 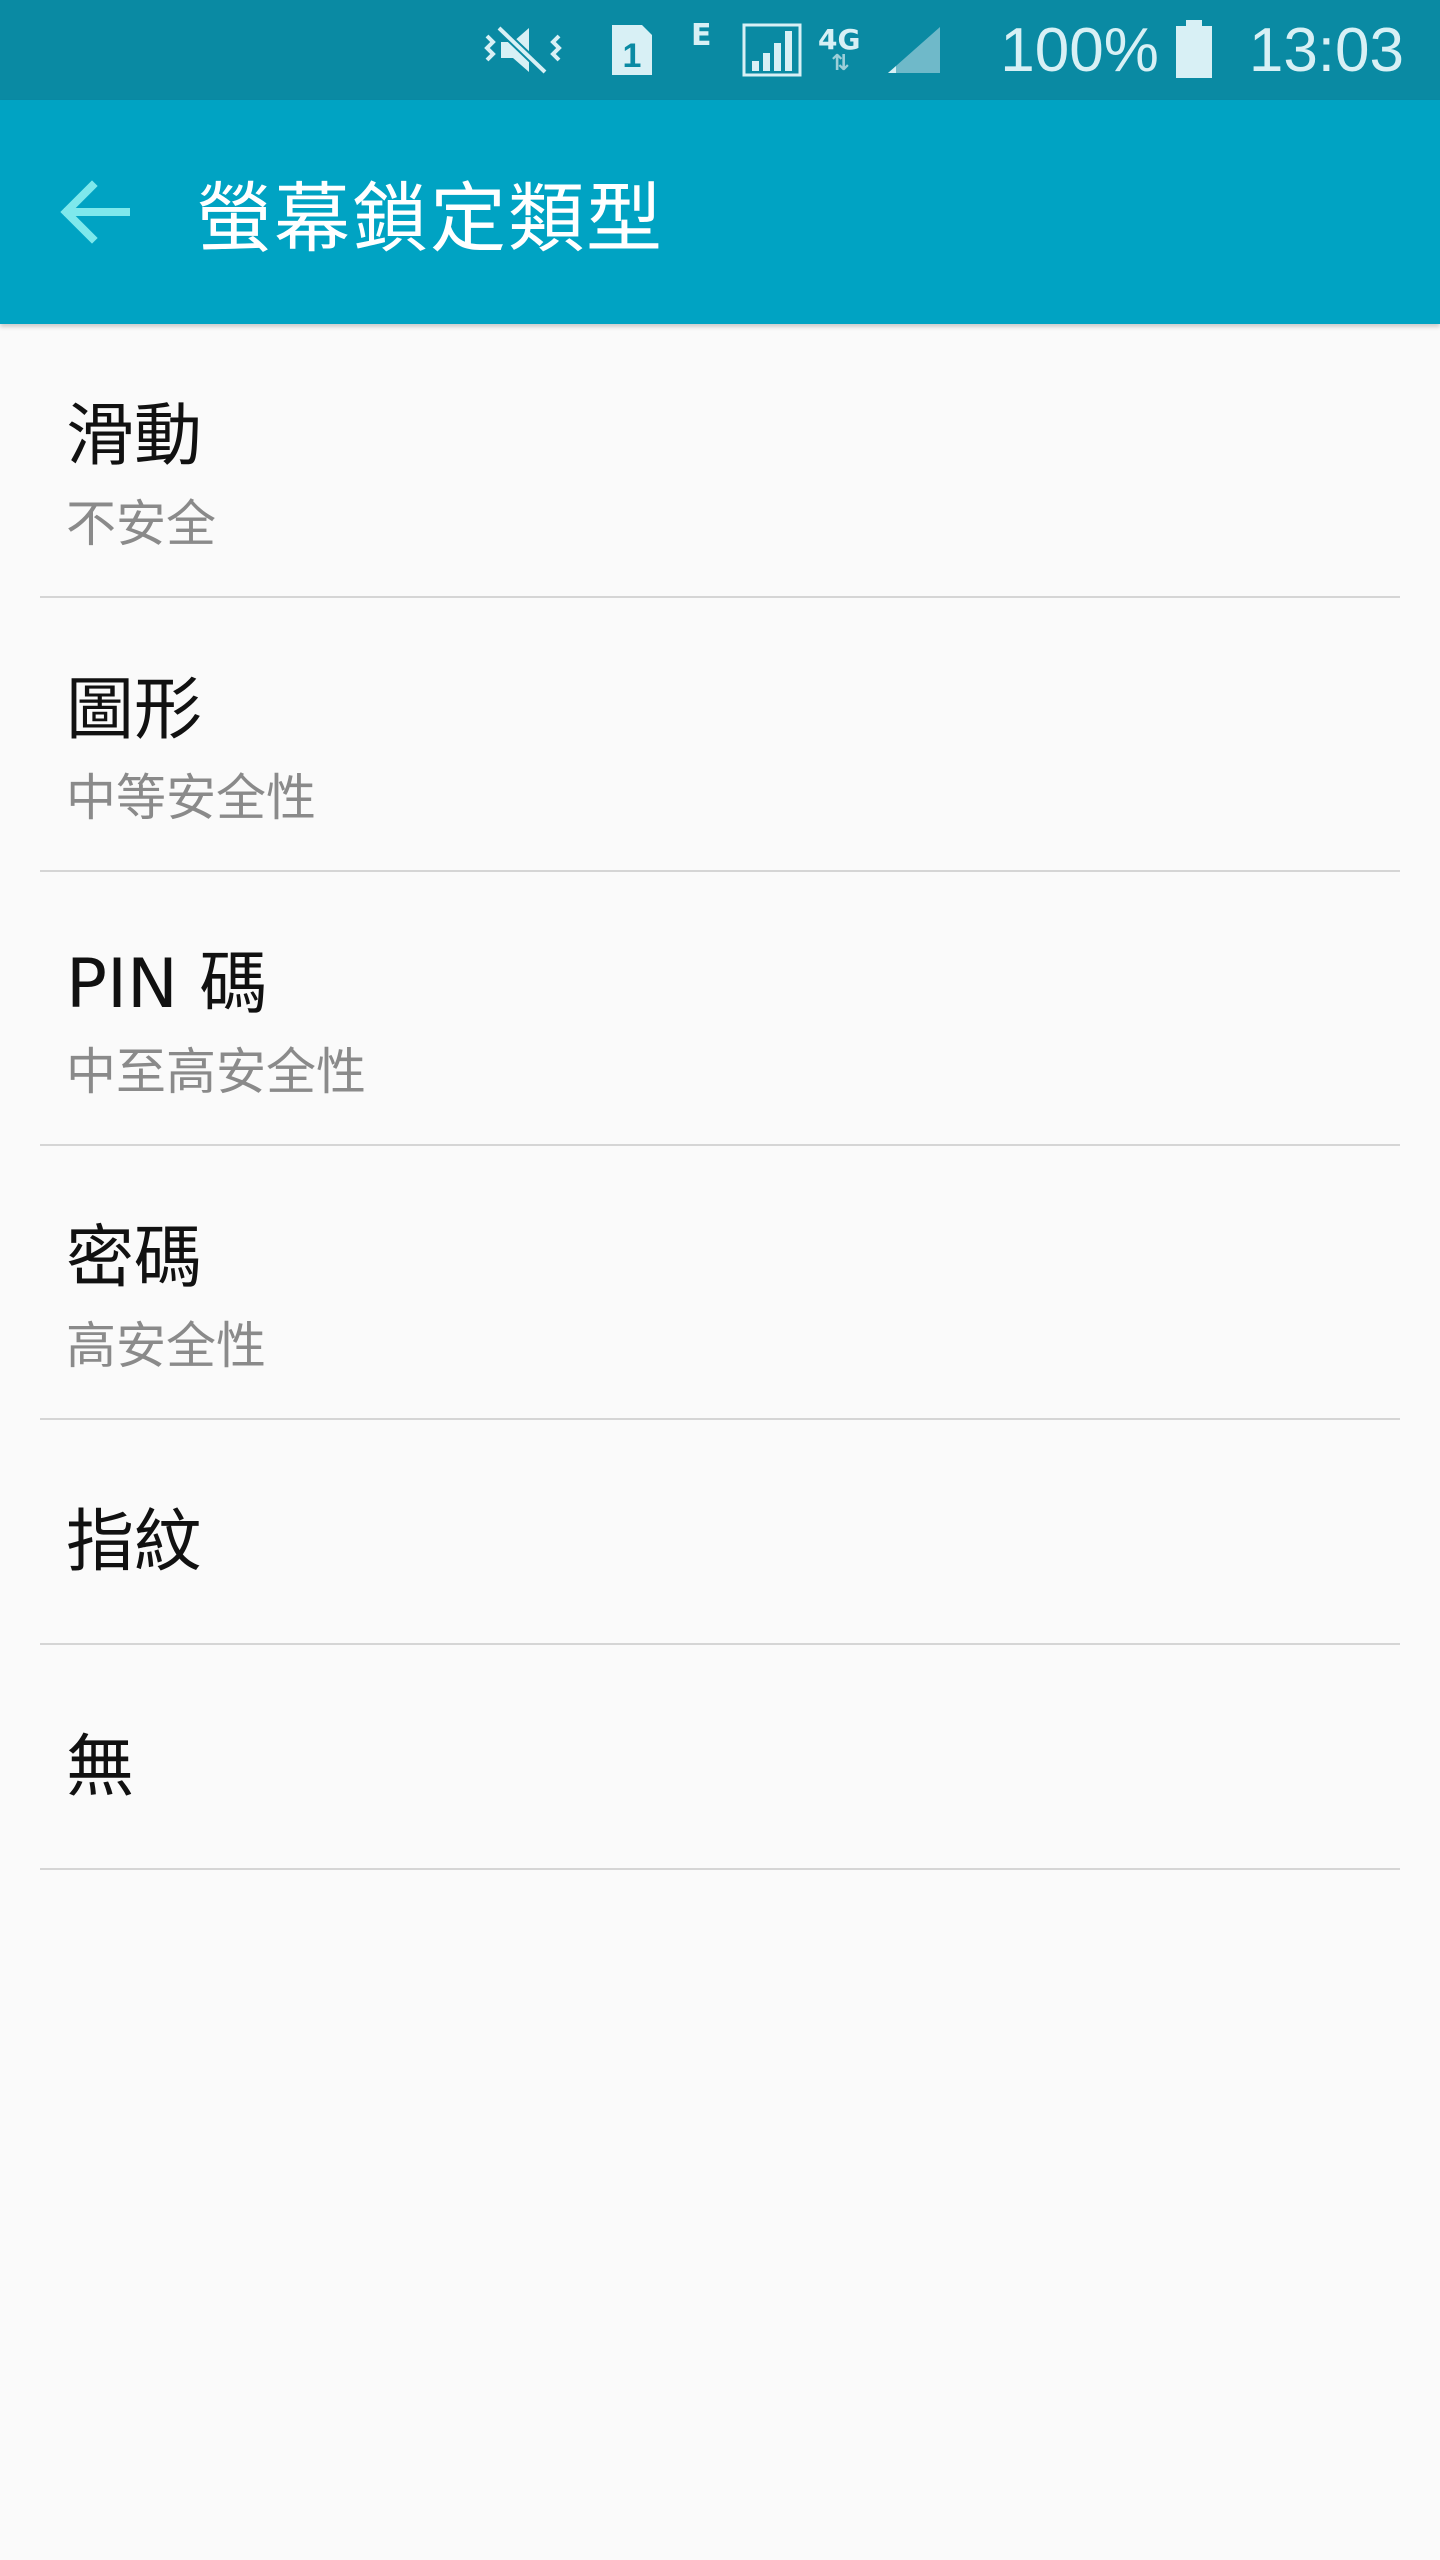 What do you see at coordinates (720, 461) in the screenshot?
I see `lock-type-swipe: 滑動 不安全` at bounding box center [720, 461].